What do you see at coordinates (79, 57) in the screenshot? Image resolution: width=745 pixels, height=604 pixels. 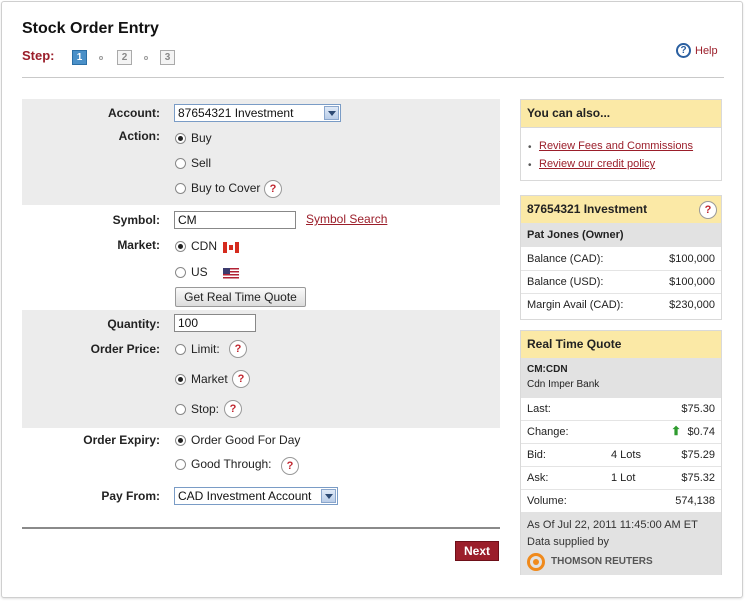 I see `step-1: 1` at bounding box center [79, 57].